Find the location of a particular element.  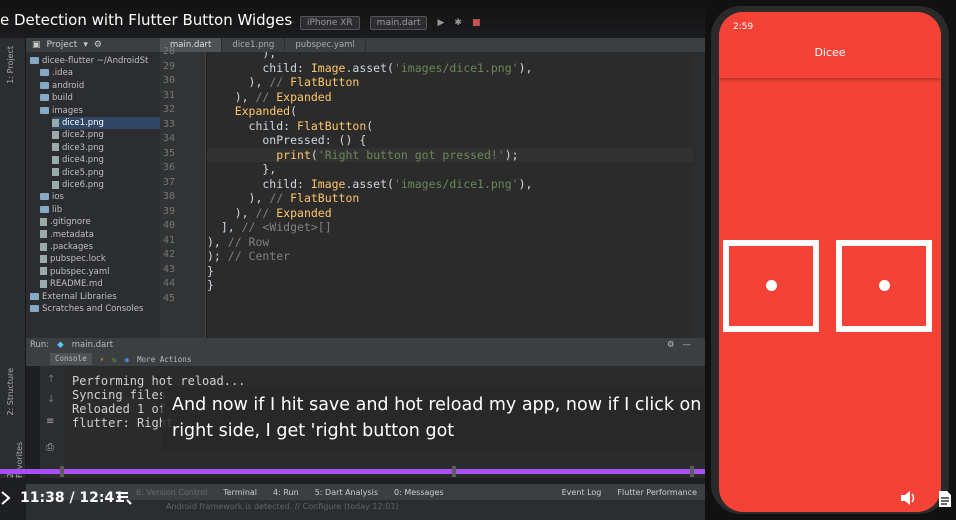

minimize-icon: — is located at coordinates (694, 345).